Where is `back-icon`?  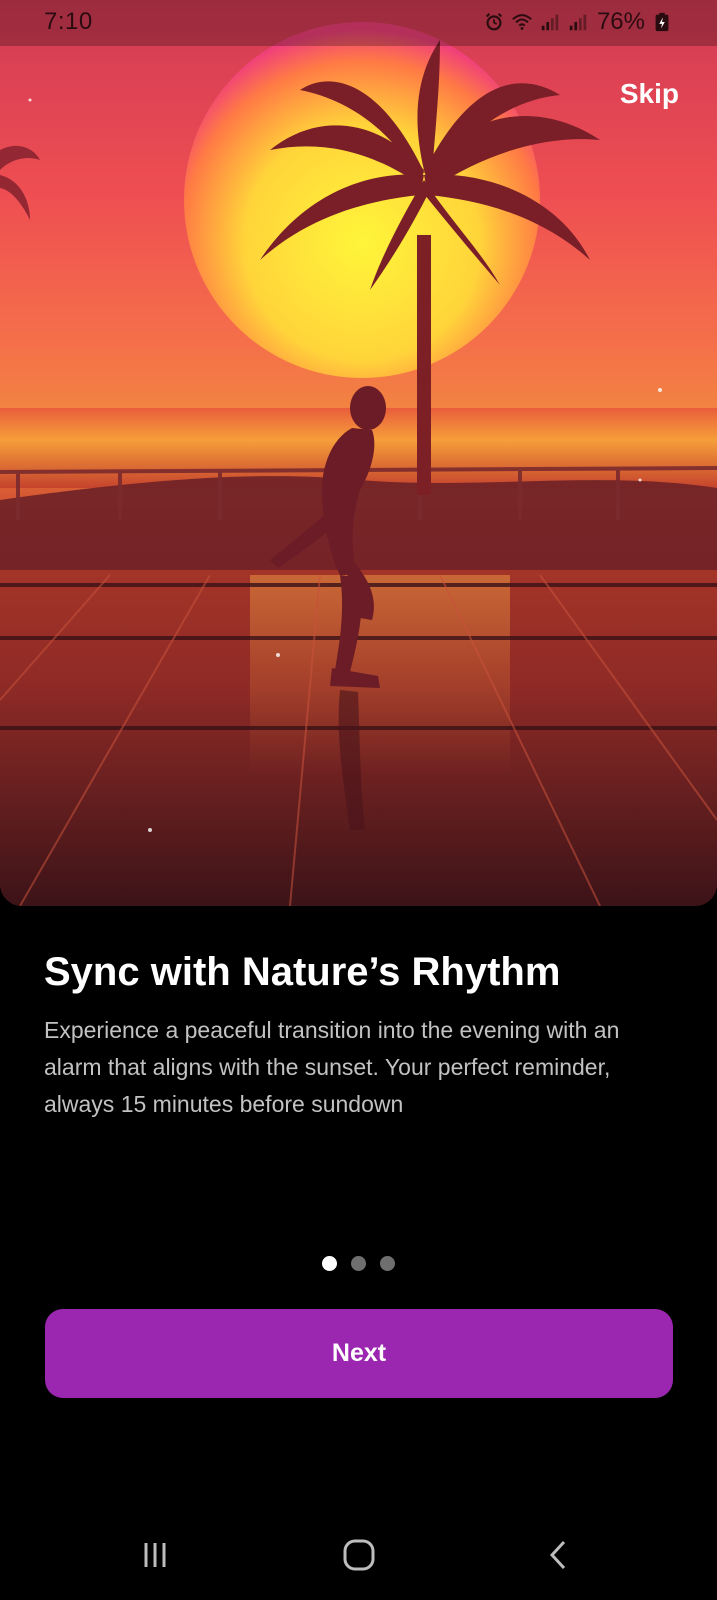
back-icon is located at coordinates (557, 1555).